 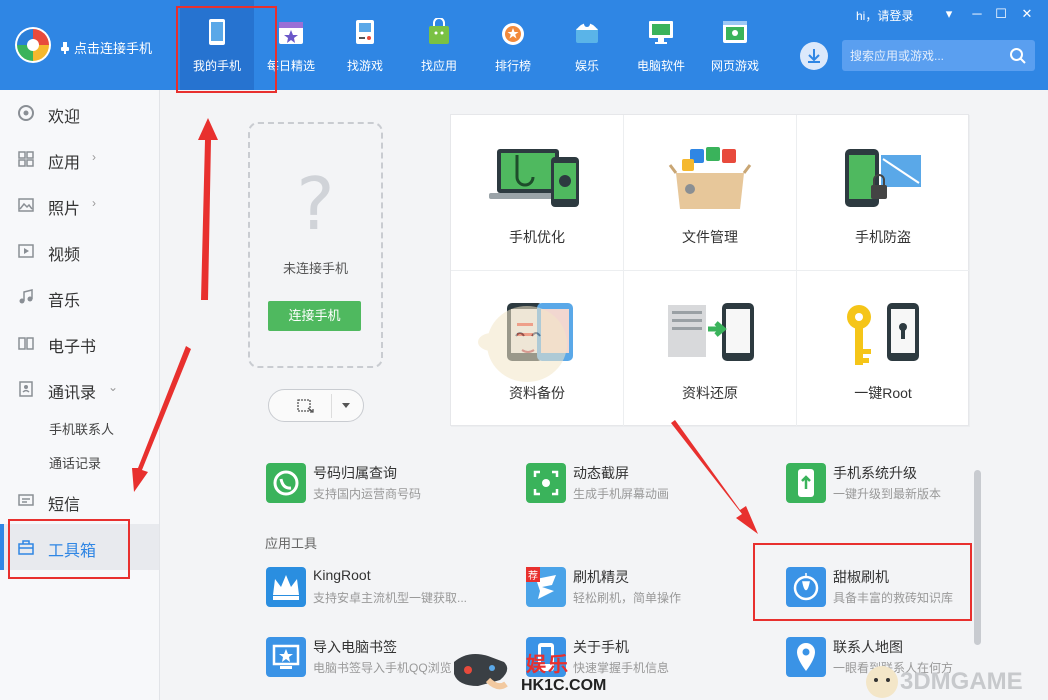 I want to click on download-manager-button, so click(x=814, y=56).